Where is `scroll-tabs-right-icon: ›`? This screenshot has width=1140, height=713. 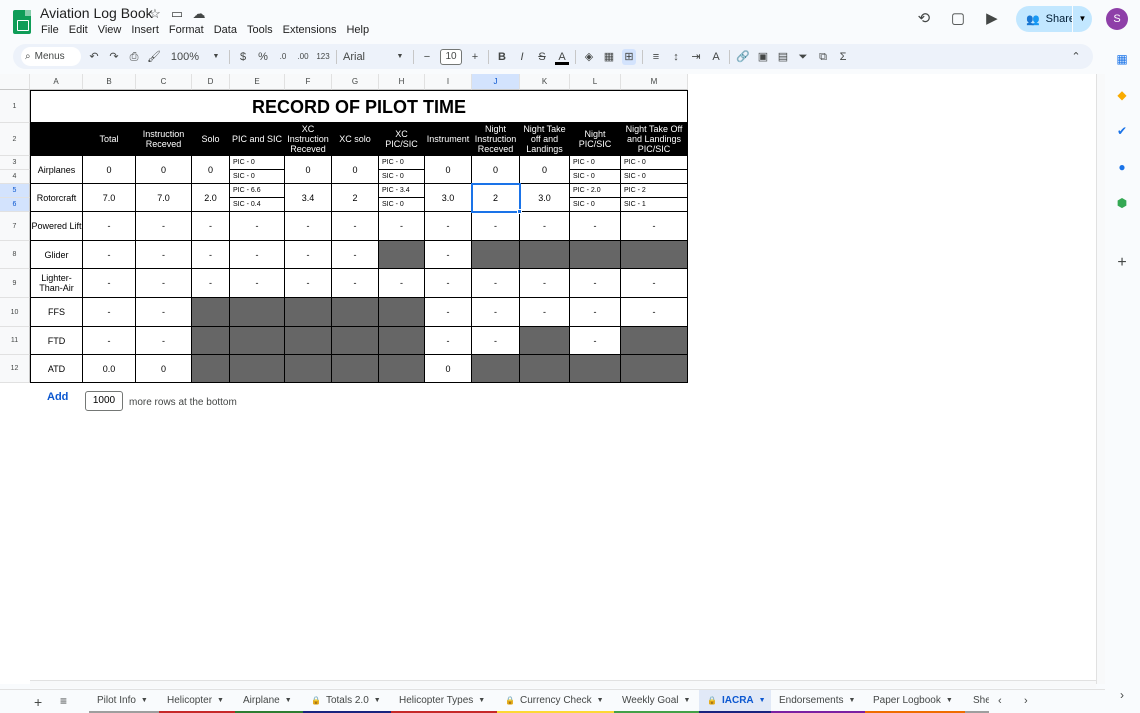
scroll-tabs-right-icon: › is located at coordinates (1026, 701).